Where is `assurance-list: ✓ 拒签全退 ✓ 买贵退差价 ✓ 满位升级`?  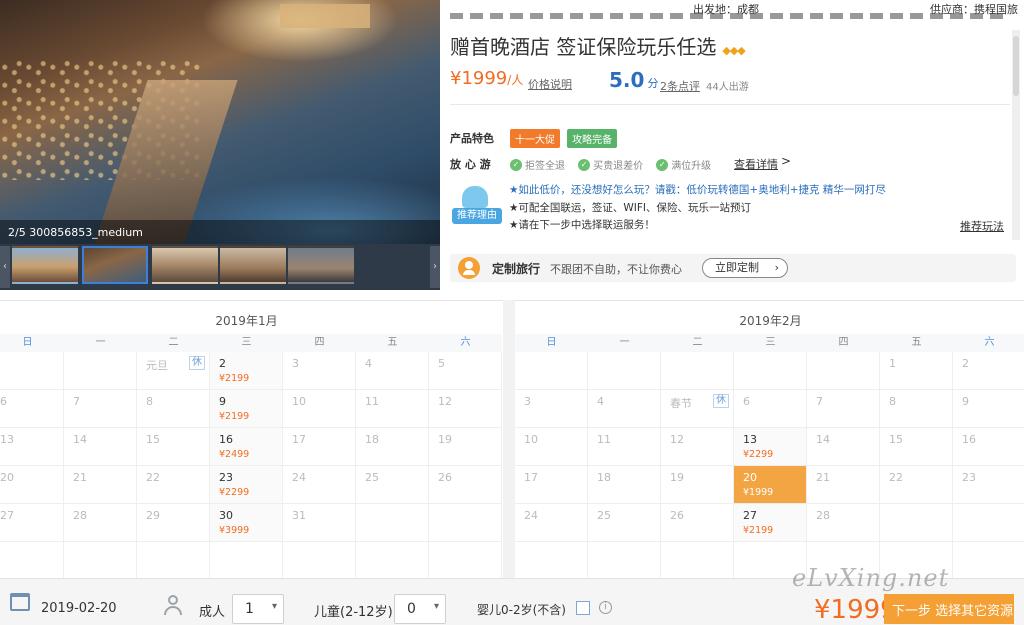 assurance-list: ✓ 拒签全退 ✓ 买贵退差价 ✓ 满位升级 is located at coordinates (610, 163).